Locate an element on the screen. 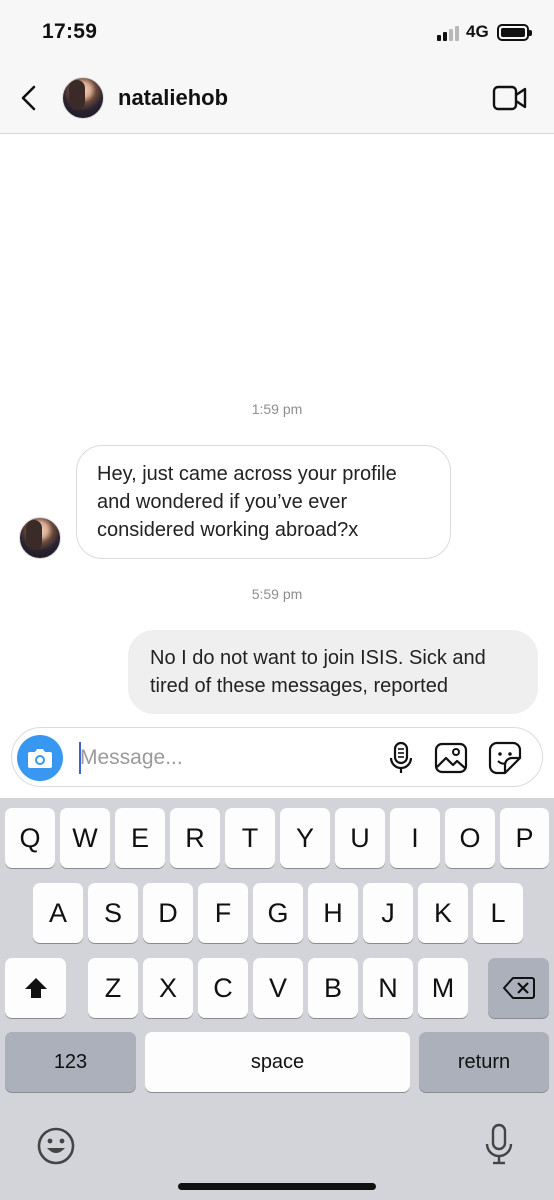 The width and height of the screenshot is (554, 1200). back-button is located at coordinates (30, 98).